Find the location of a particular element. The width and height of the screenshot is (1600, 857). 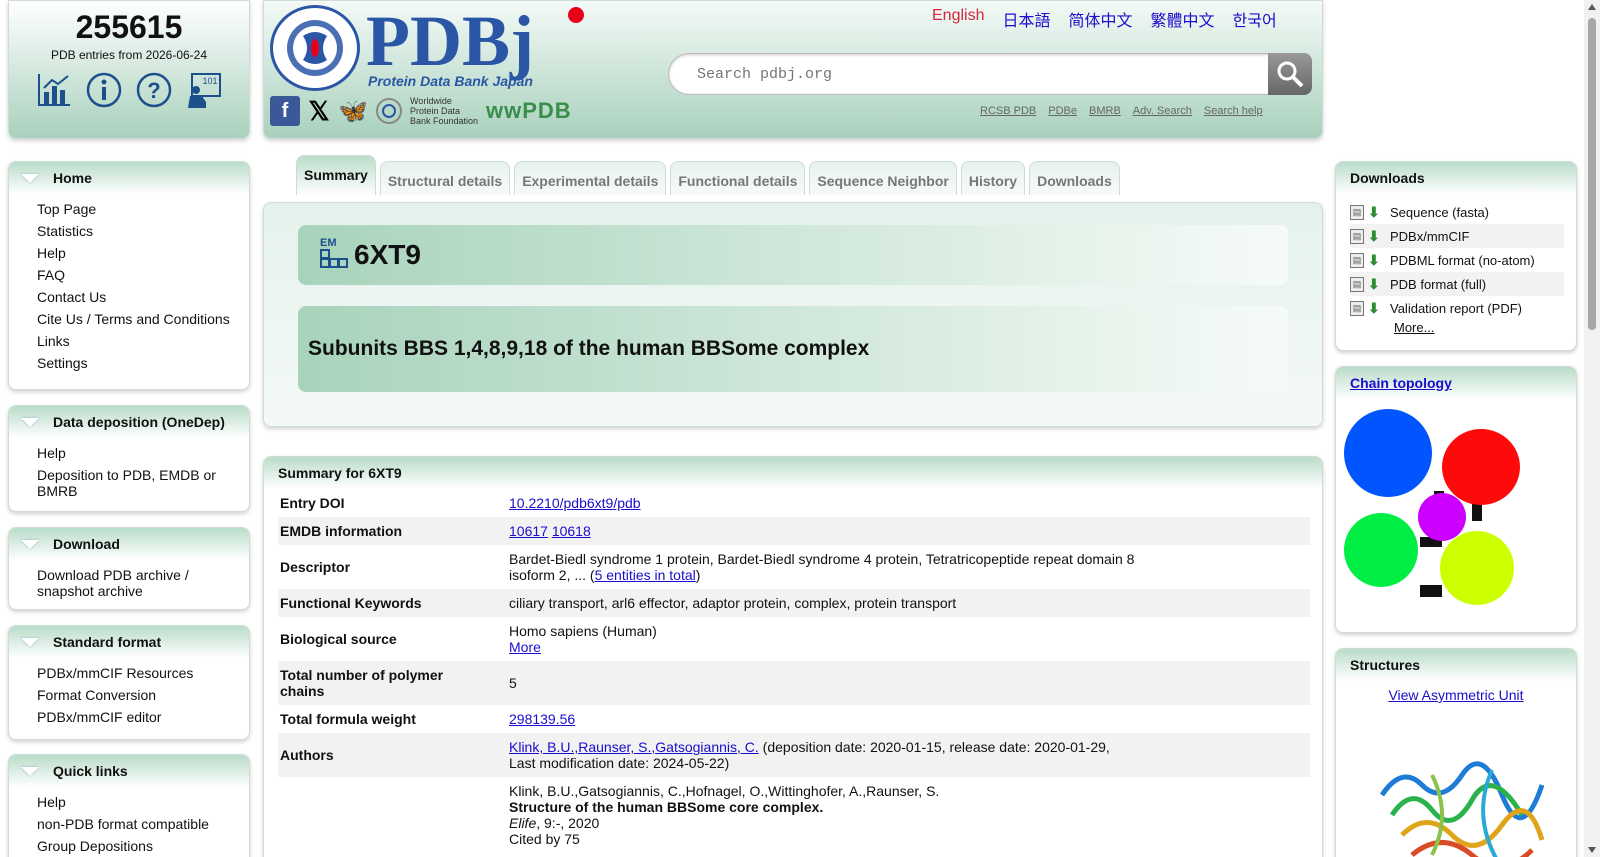

sidebar-link: Deposition to PDB, EMDB or BMRB is located at coordinates (126, 483).